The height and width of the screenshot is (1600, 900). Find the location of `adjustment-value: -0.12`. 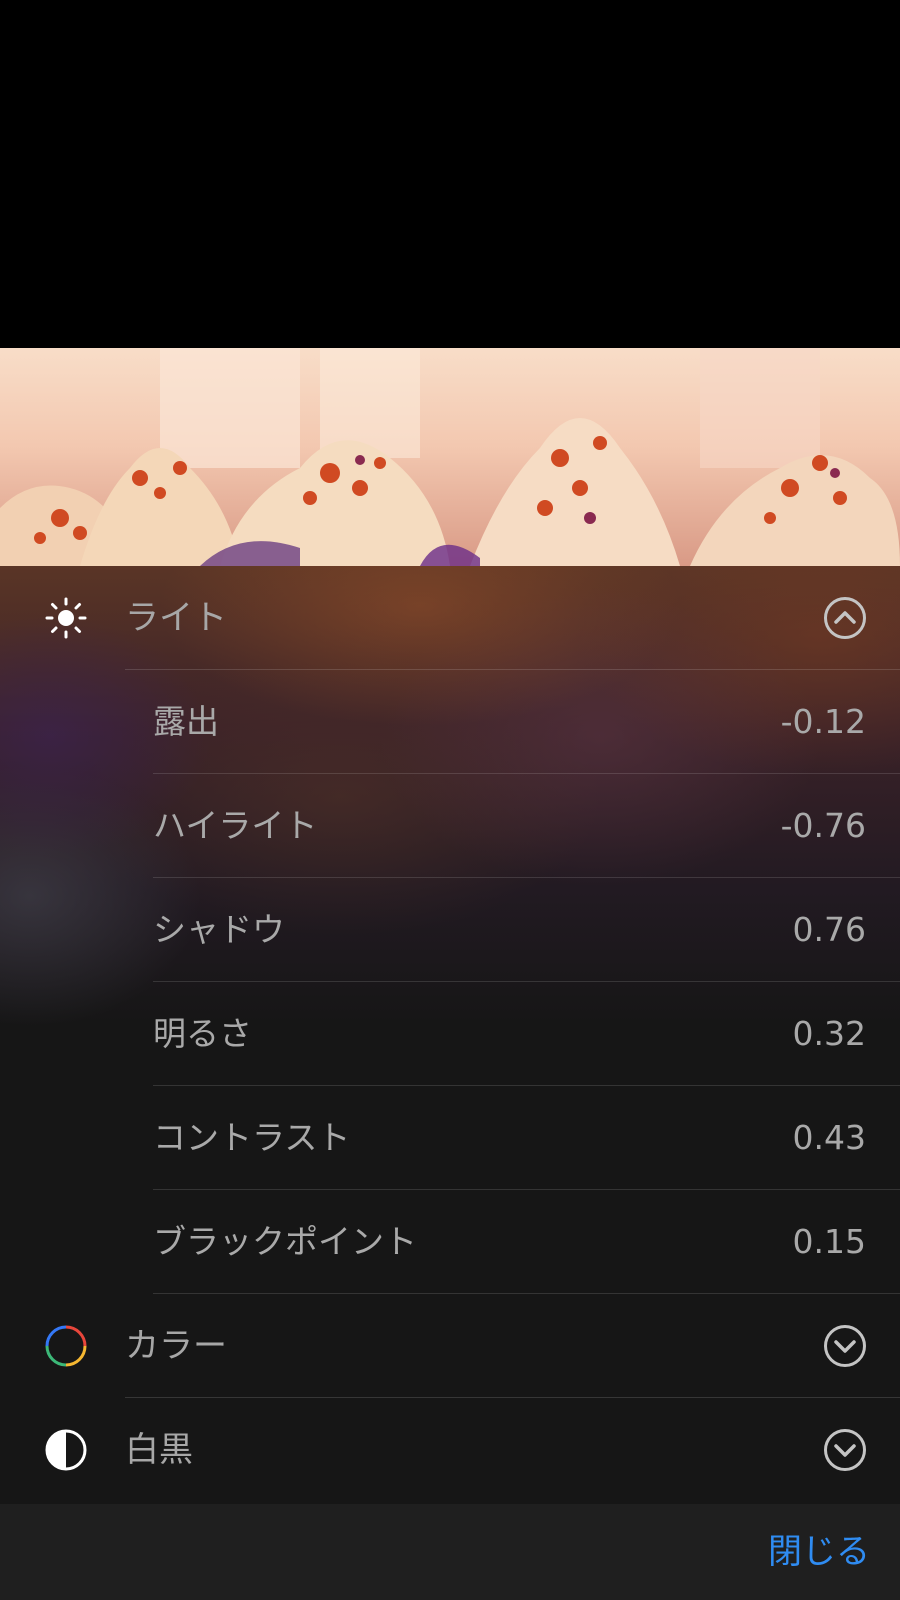

adjustment-value: -0.12 is located at coordinates (823, 721).